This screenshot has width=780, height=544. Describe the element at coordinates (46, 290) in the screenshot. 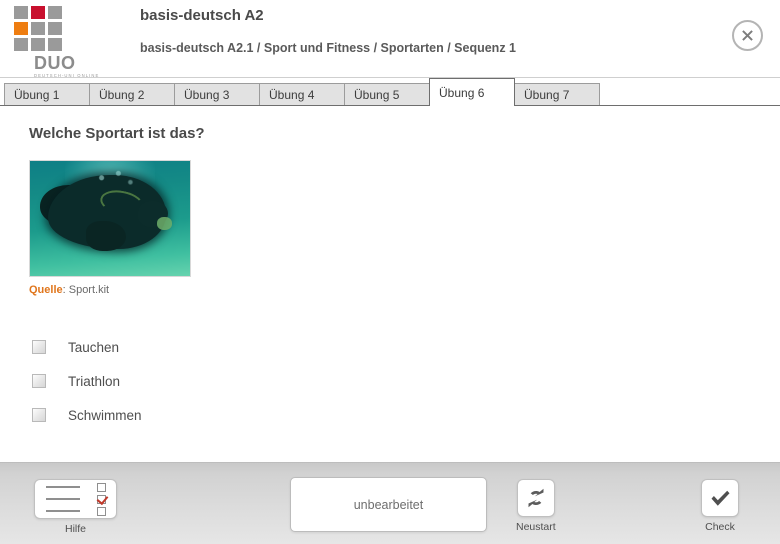

I see `image-source-label: Quelle` at that location.